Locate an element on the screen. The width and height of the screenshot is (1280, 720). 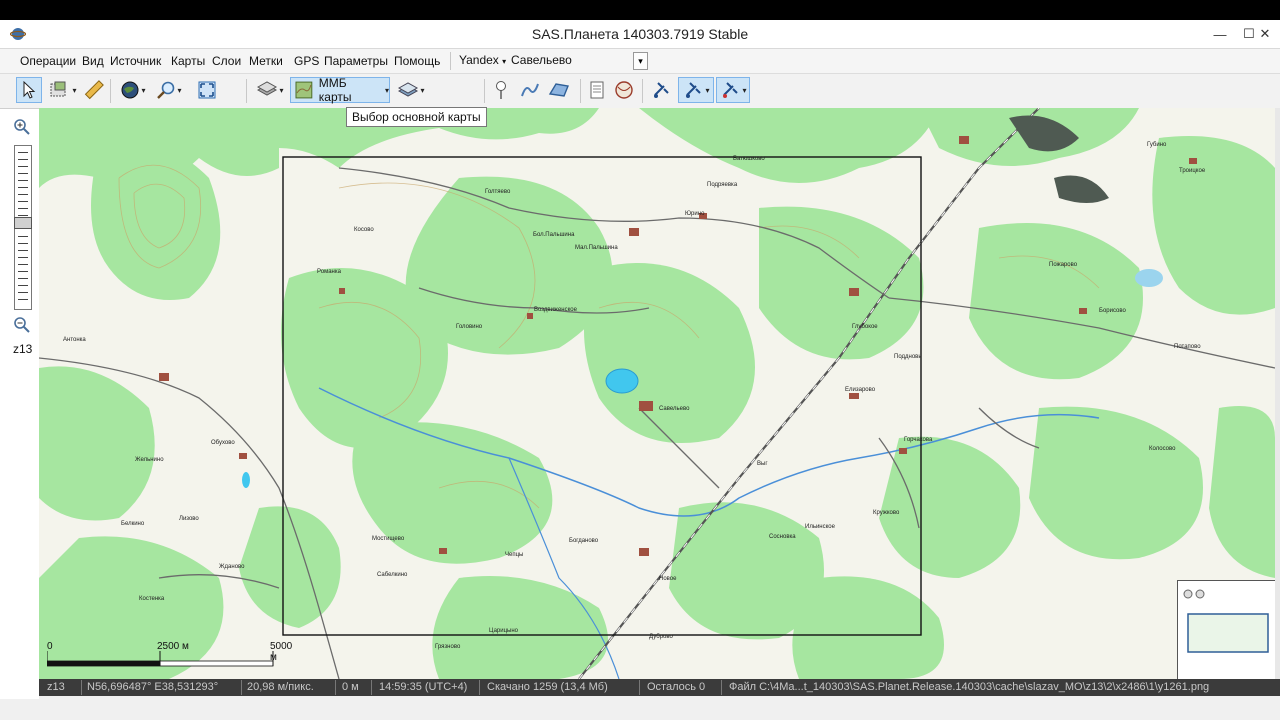
gps-sphere-button is located at coordinates (624, 90).